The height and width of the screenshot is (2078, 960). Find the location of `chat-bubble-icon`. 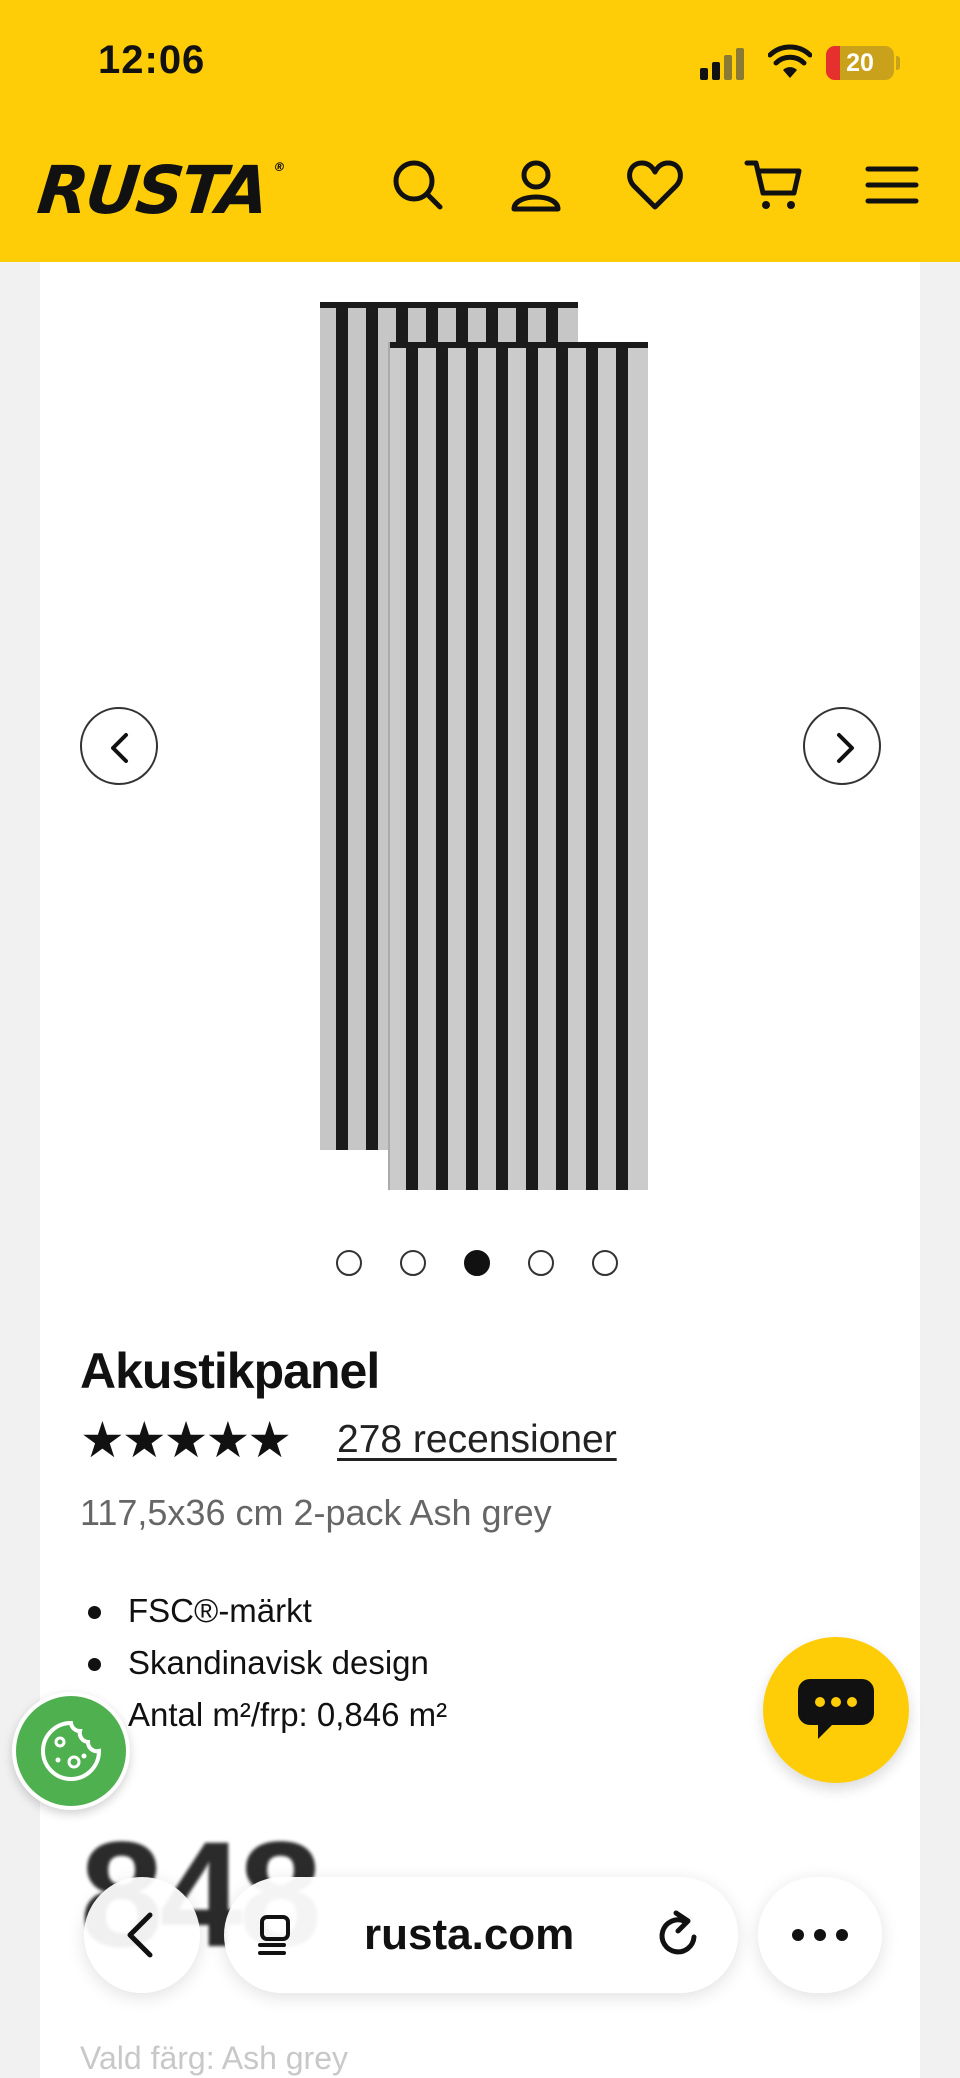

chat-bubble-icon is located at coordinates (836, 1709).